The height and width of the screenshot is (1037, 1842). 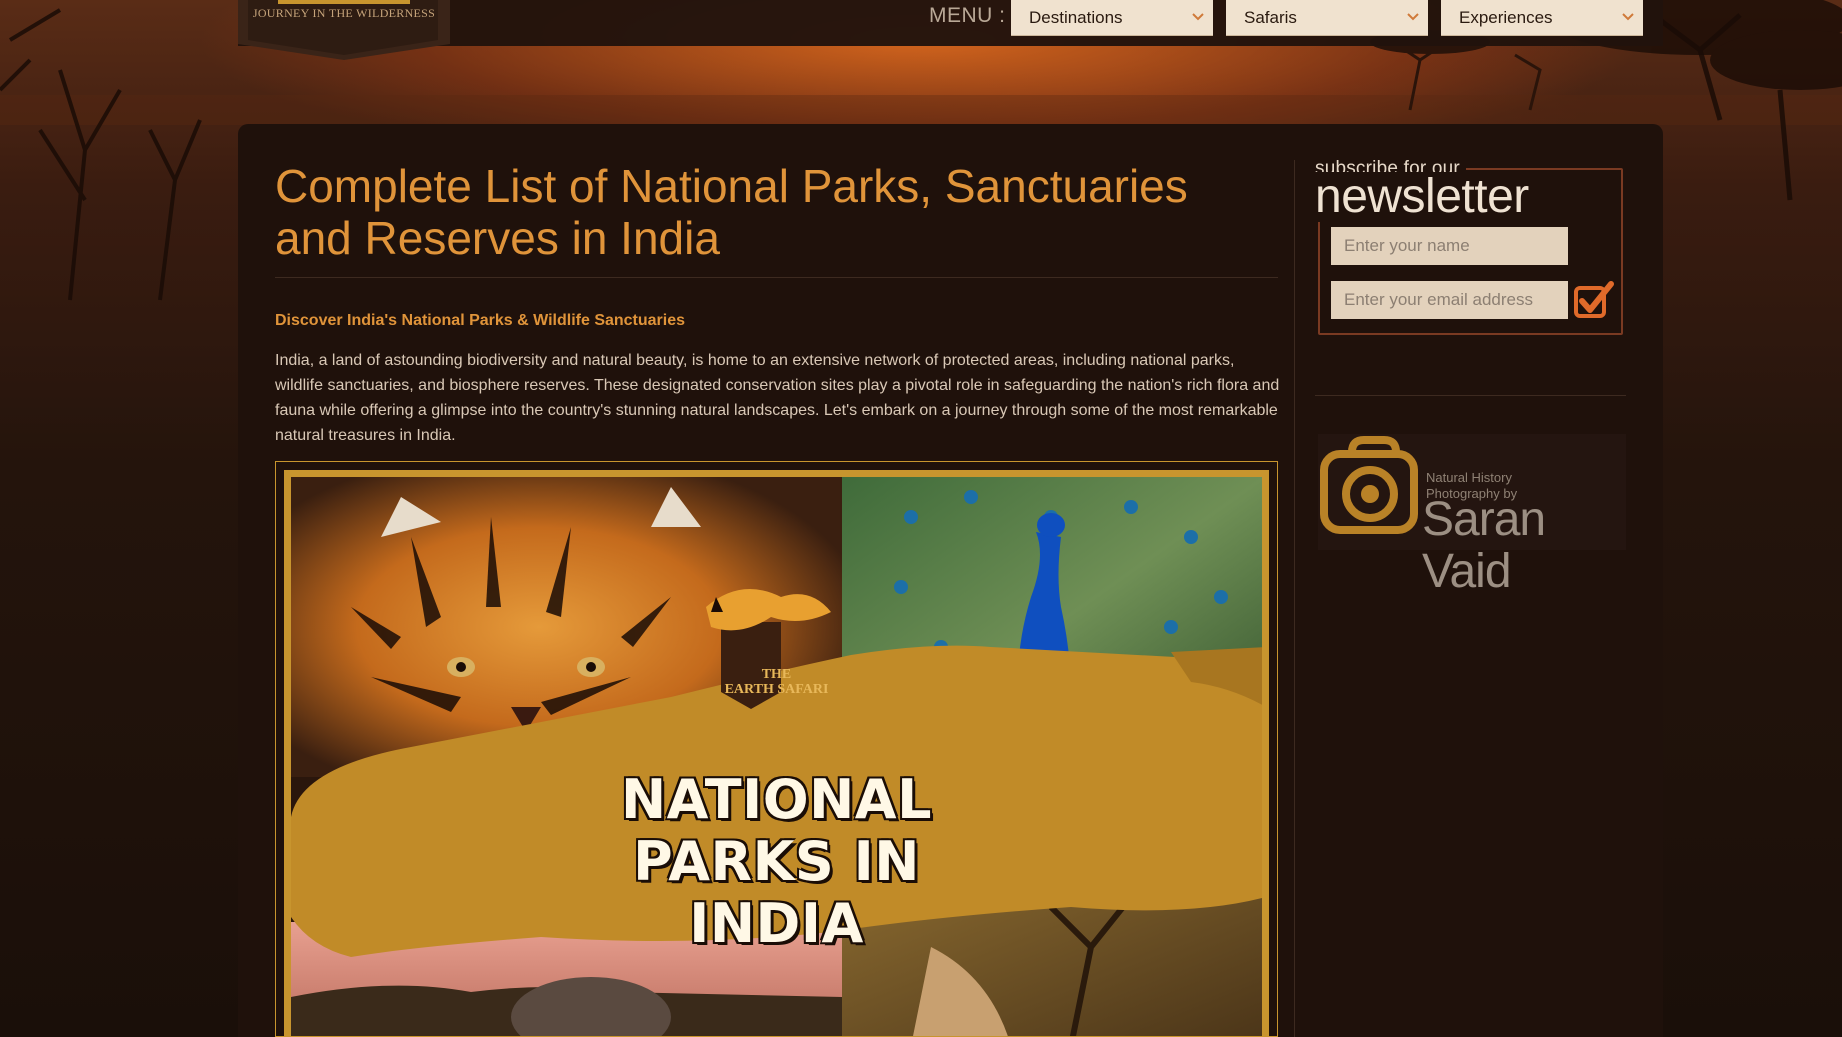 What do you see at coordinates (344, 30) in the screenshot?
I see `site-logo: JOURNEY IN THE WILDERNESS` at bounding box center [344, 30].